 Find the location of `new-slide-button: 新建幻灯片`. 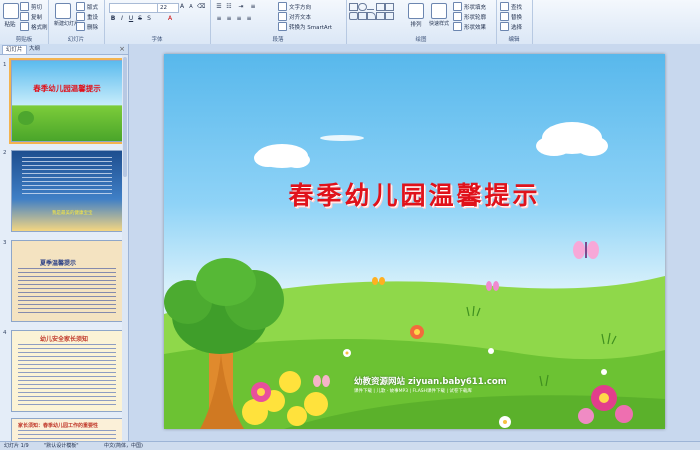

new-slide-button: 新建幻灯片 is located at coordinates (66, 15).